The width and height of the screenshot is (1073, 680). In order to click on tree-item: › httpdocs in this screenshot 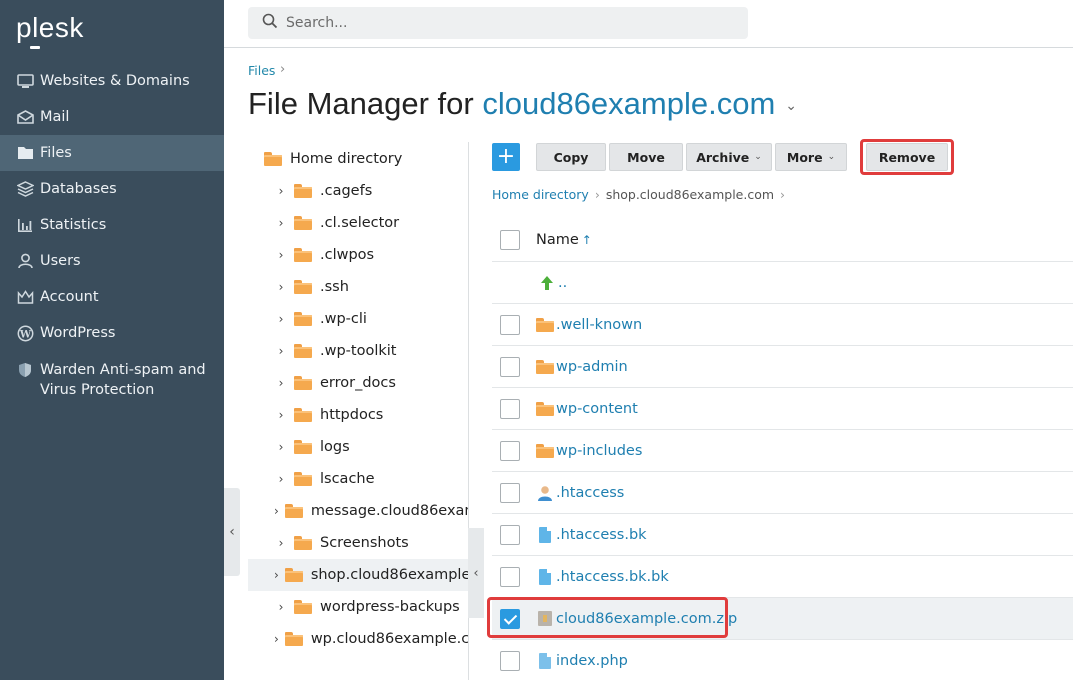, I will do `click(358, 415)`.